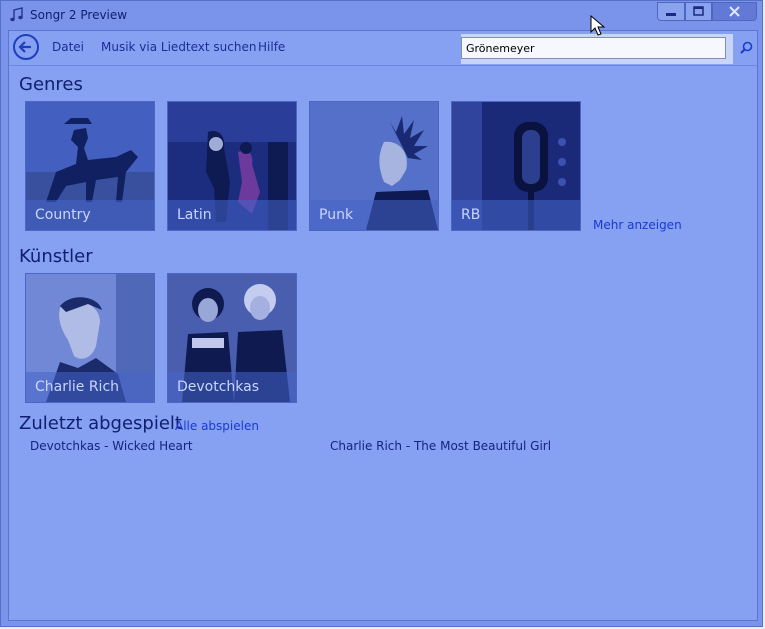  What do you see at coordinates (90, 387) in the screenshot?
I see `artist-label: Charlie Rich` at bounding box center [90, 387].